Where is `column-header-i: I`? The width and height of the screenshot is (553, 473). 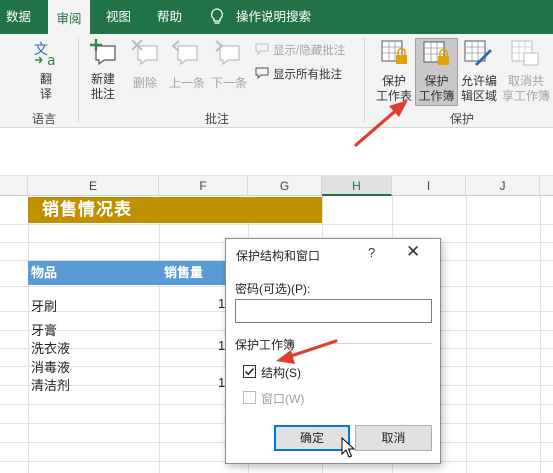 column-header-i: I is located at coordinates (429, 186).